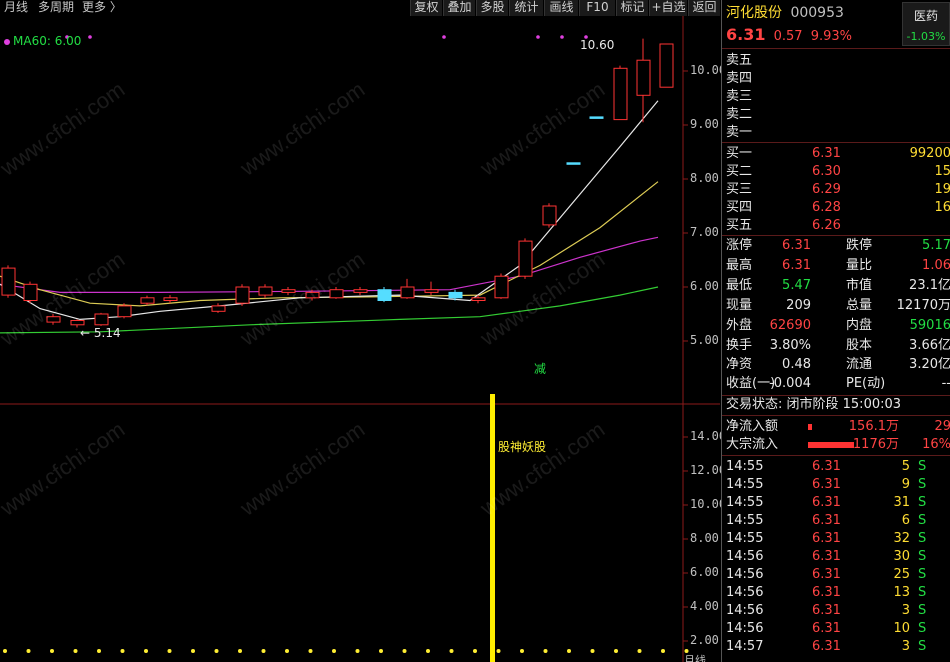  I want to click on volume-tick-label: 8.00, so click(704, 538).